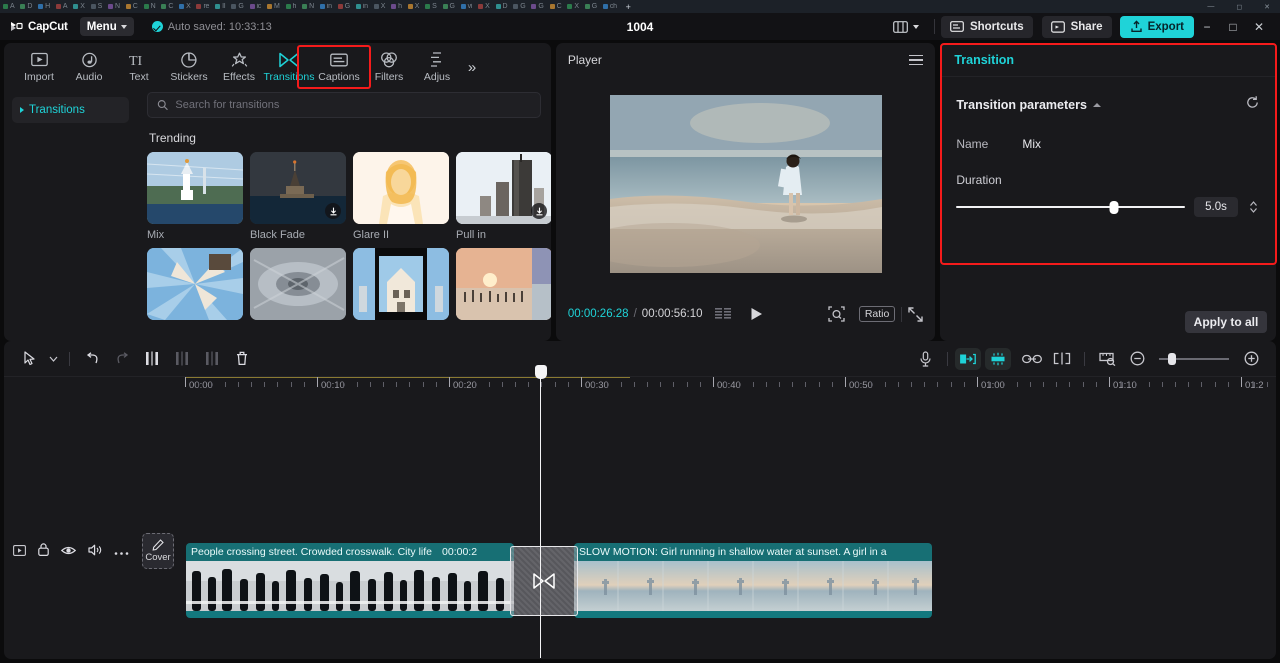 The height and width of the screenshot is (663, 1280). What do you see at coordinates (968, 358) in the screenshot?
I see `mirror-button` at bounding box center [968, 358].